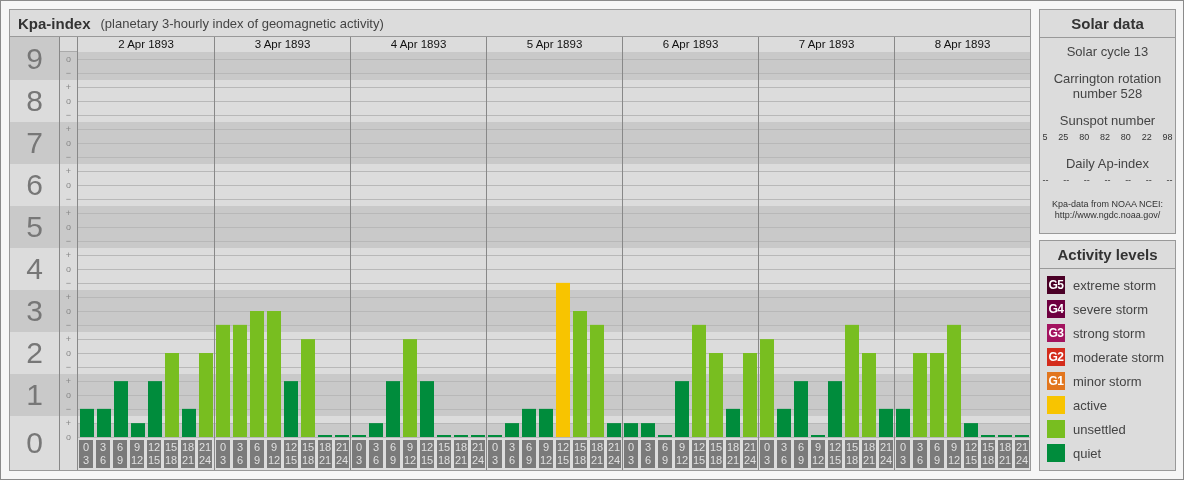  Describe the element at coordinates (34, 395) in the screenshot. I see `y-axis-label: 1` at that location.